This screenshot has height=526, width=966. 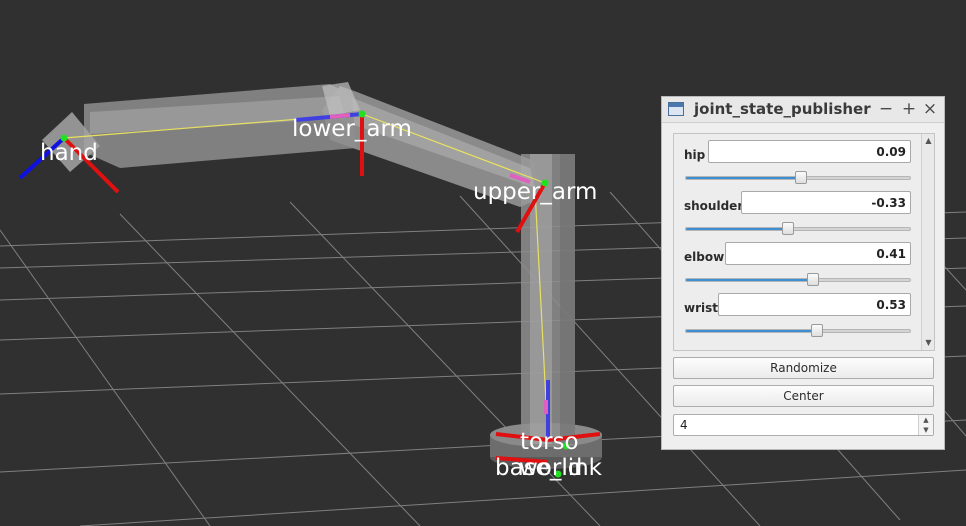 I want to click on joint-label: elbow, so click(x=704, y=257).